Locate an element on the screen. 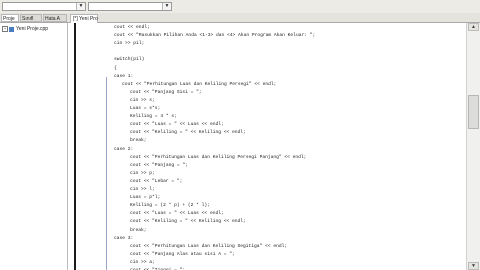  code-line: cout << "Panjang = "; is located at coordinates (159, 165).